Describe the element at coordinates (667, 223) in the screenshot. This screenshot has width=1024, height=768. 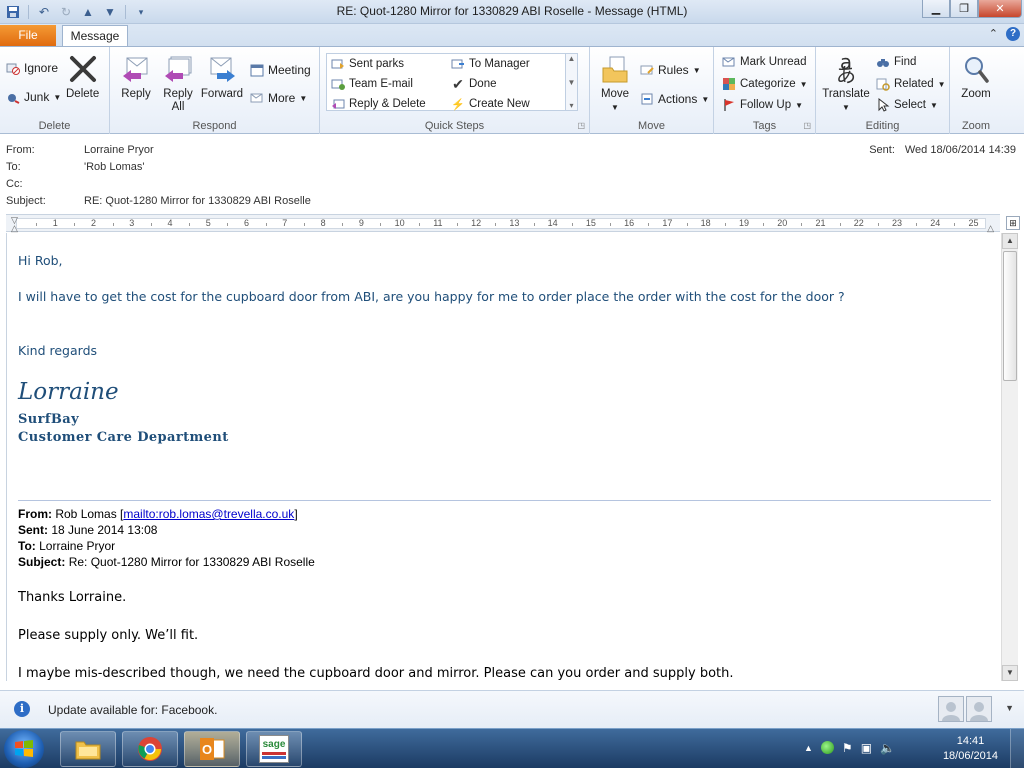
I see `ruler-number: 17` at that location.